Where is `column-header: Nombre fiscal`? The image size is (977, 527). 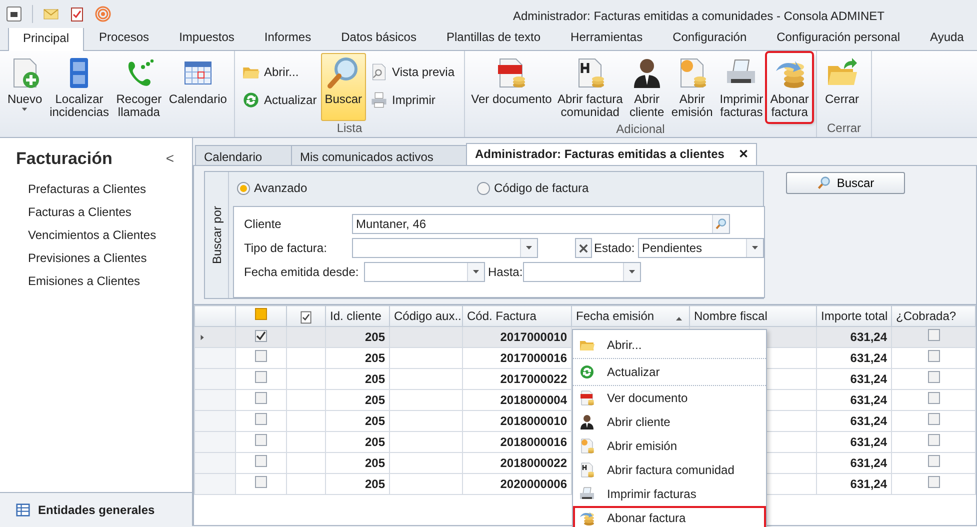 column-header: Nombre fiscal is located at coordinates (753, 316).